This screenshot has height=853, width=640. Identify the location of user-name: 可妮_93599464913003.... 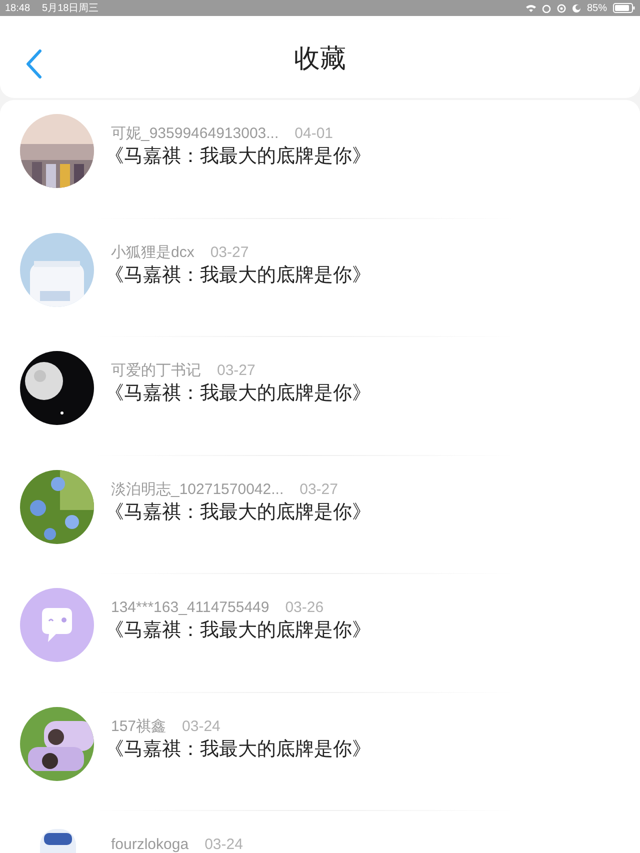
(195, 134).